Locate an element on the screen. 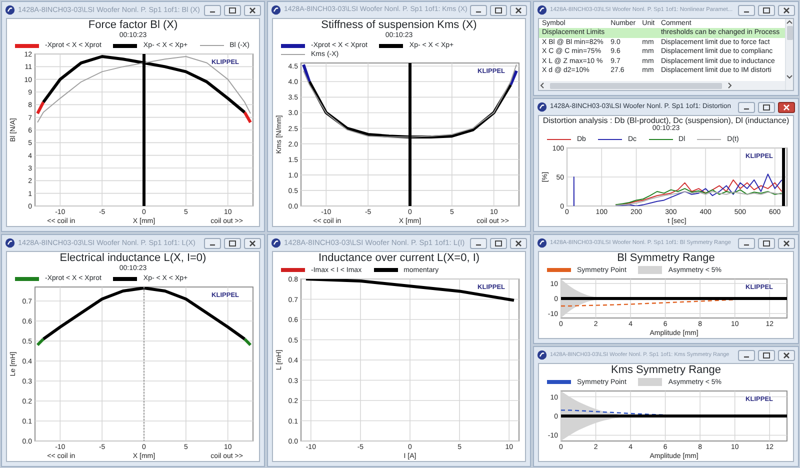  chart-title: Force factor Bl (X) is located at coordinates (133, 25).